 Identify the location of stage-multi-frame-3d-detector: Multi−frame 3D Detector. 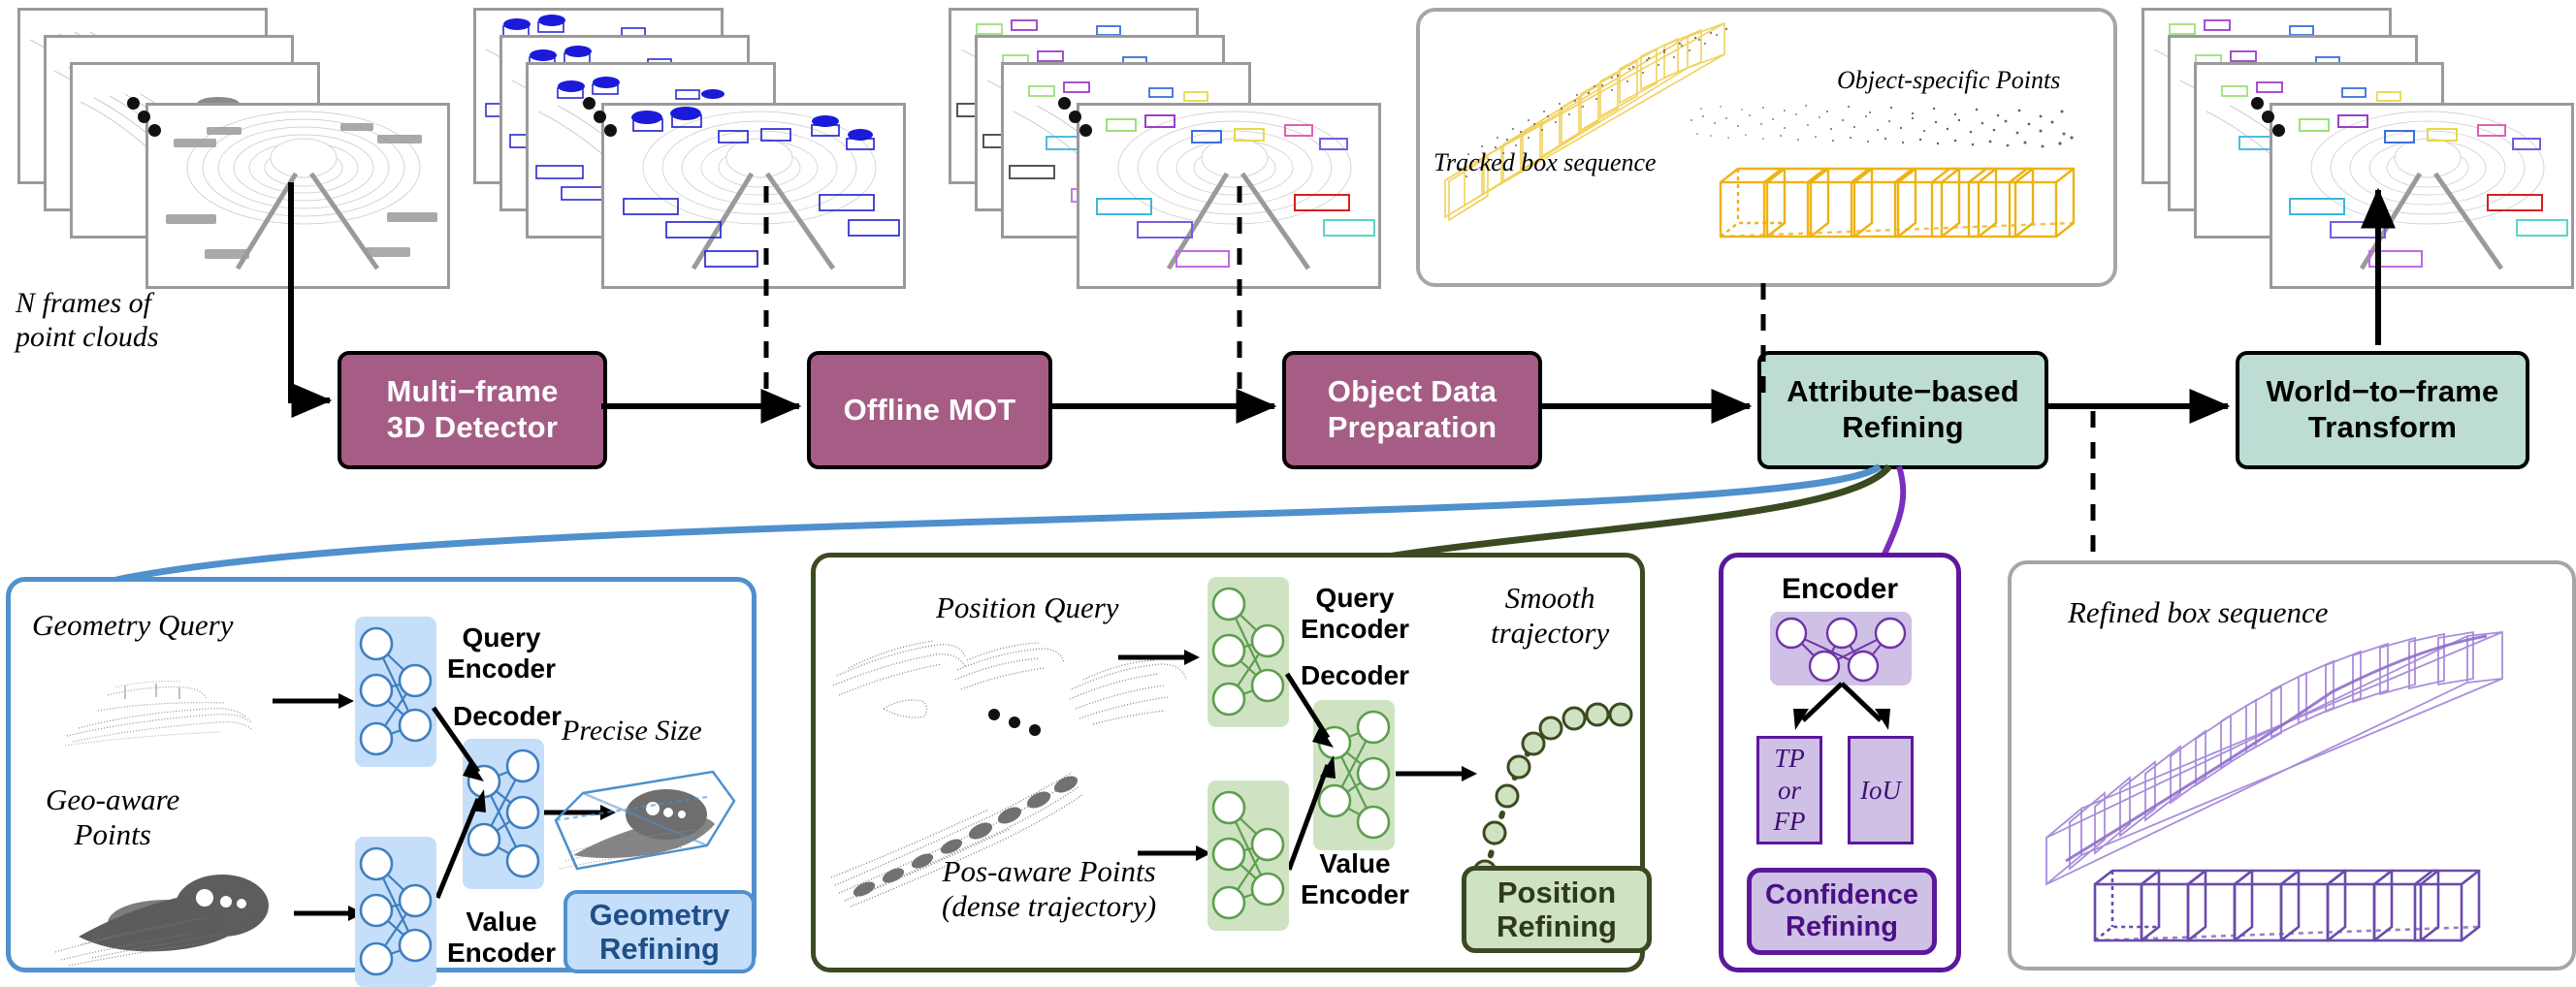
(472, 410).